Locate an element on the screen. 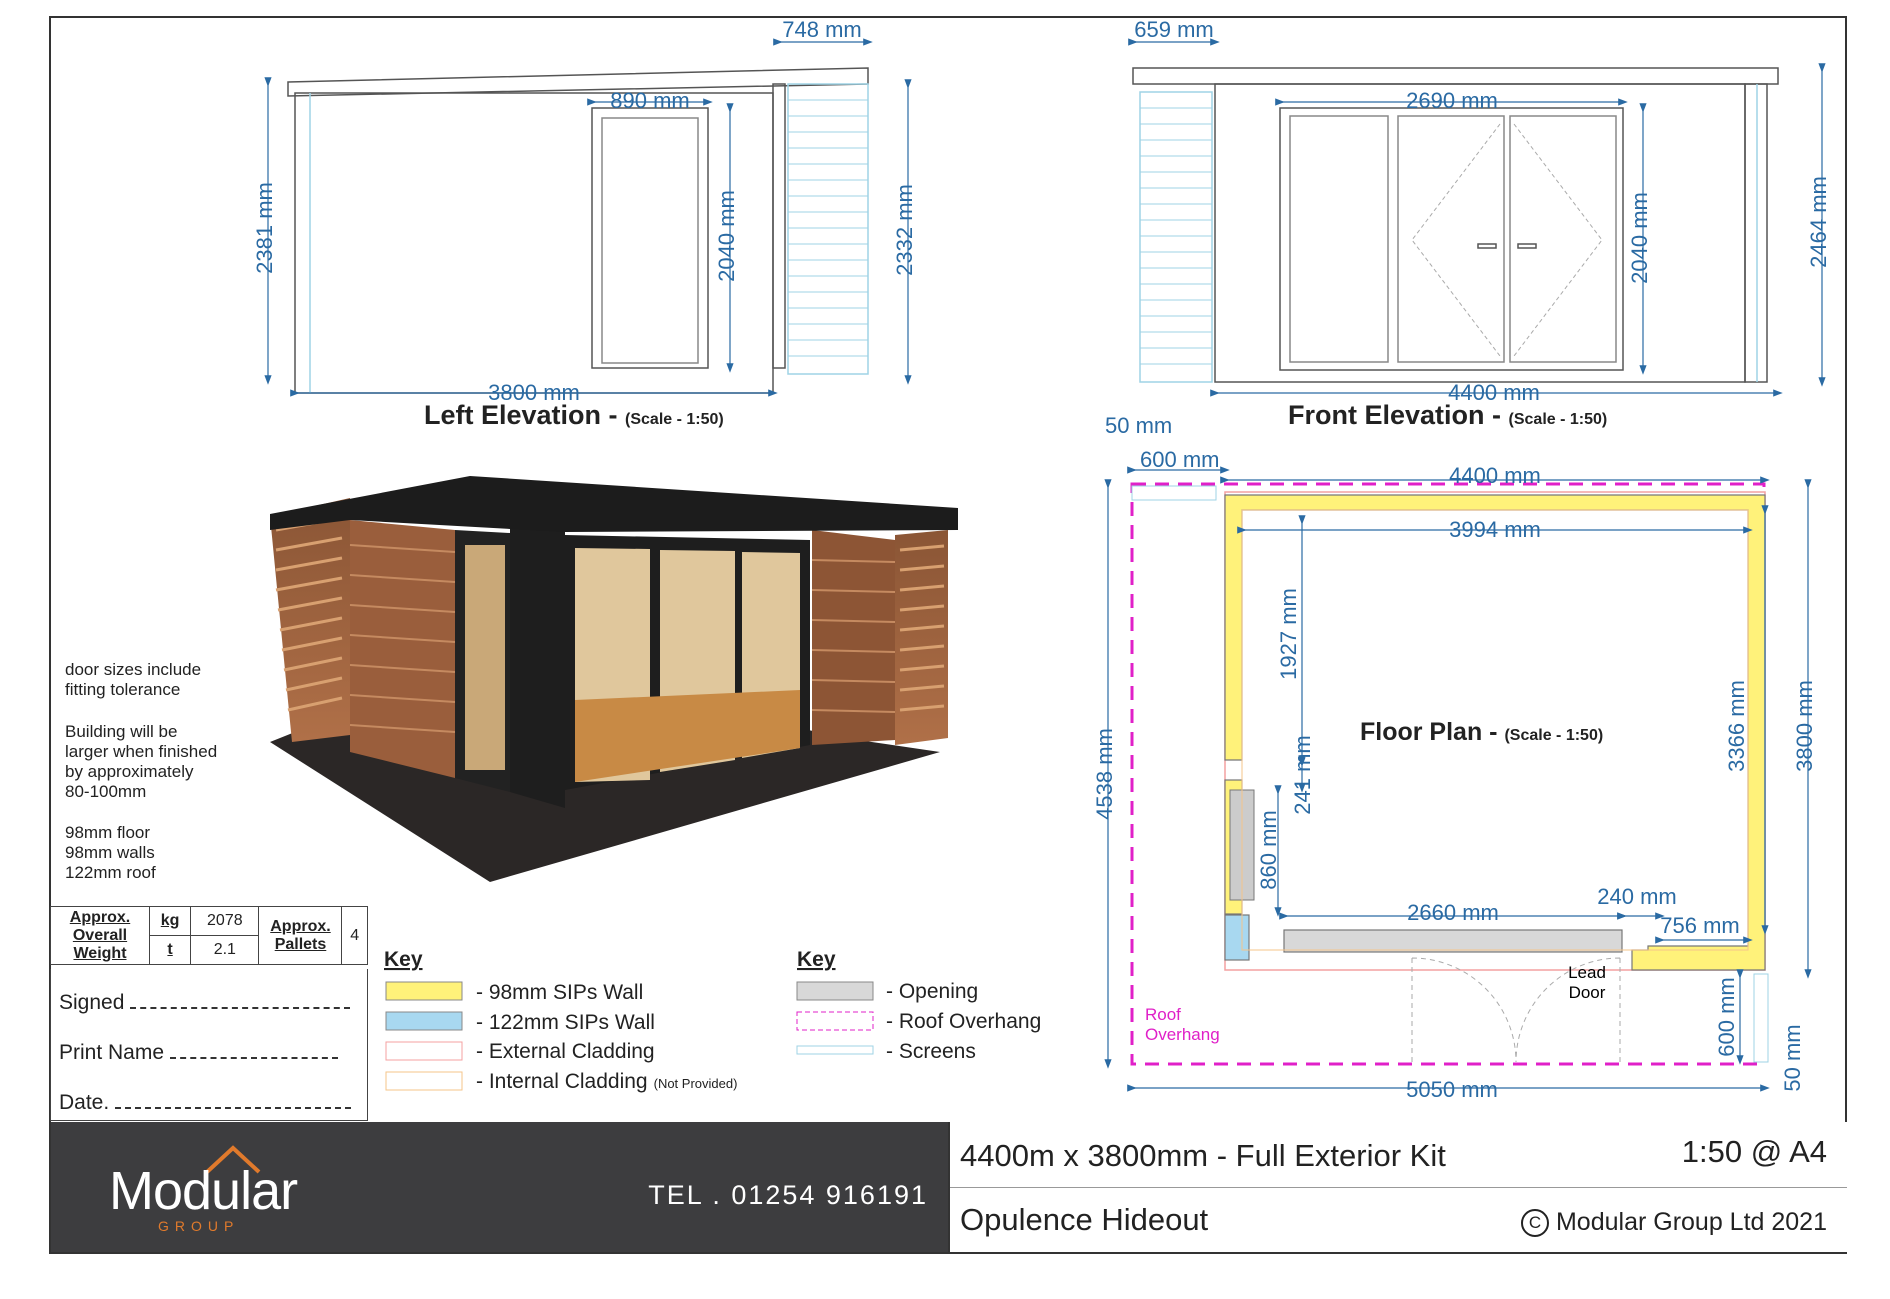 The height and width of the screenshot is (1299, 1890). fp-50-top-dim: 50 mm is located at coordinates (1138, 425).